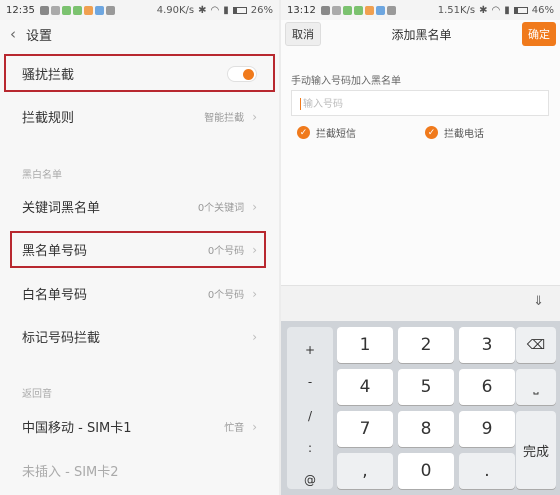  I want to click on key-2: 2, so click(426, 345).